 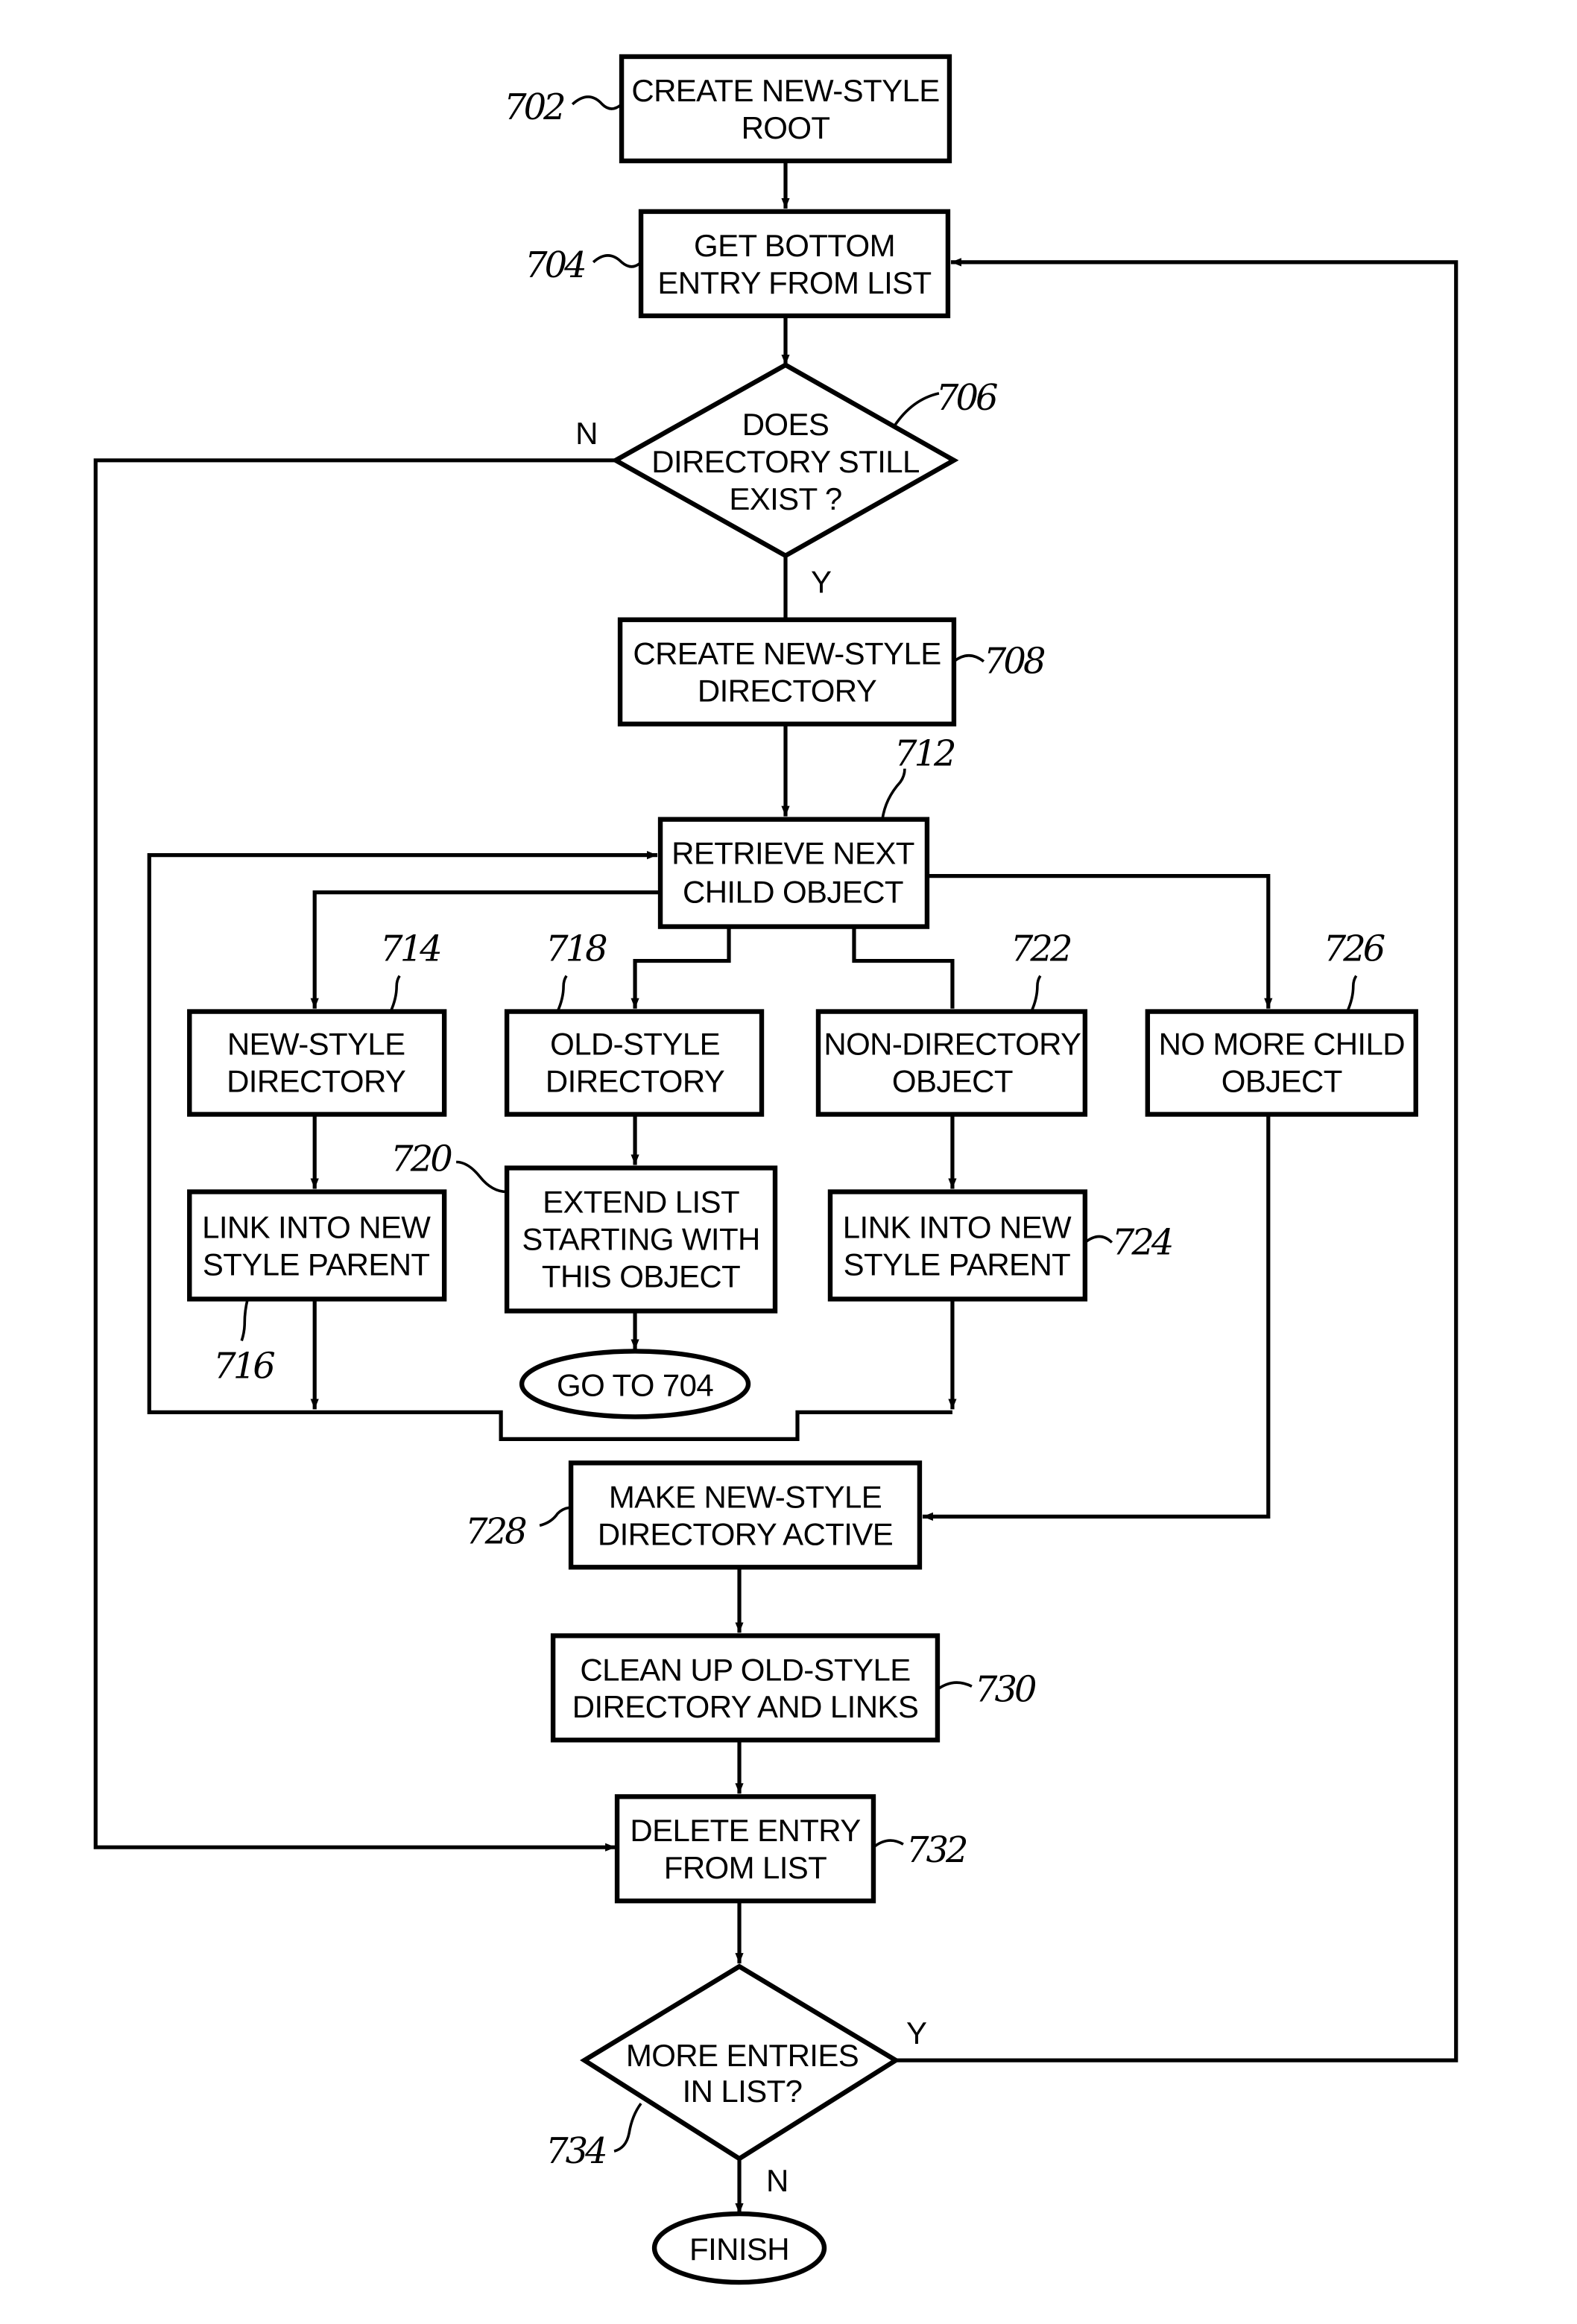 I want to click on ref-726: 726, so click(x=1354, y=949).